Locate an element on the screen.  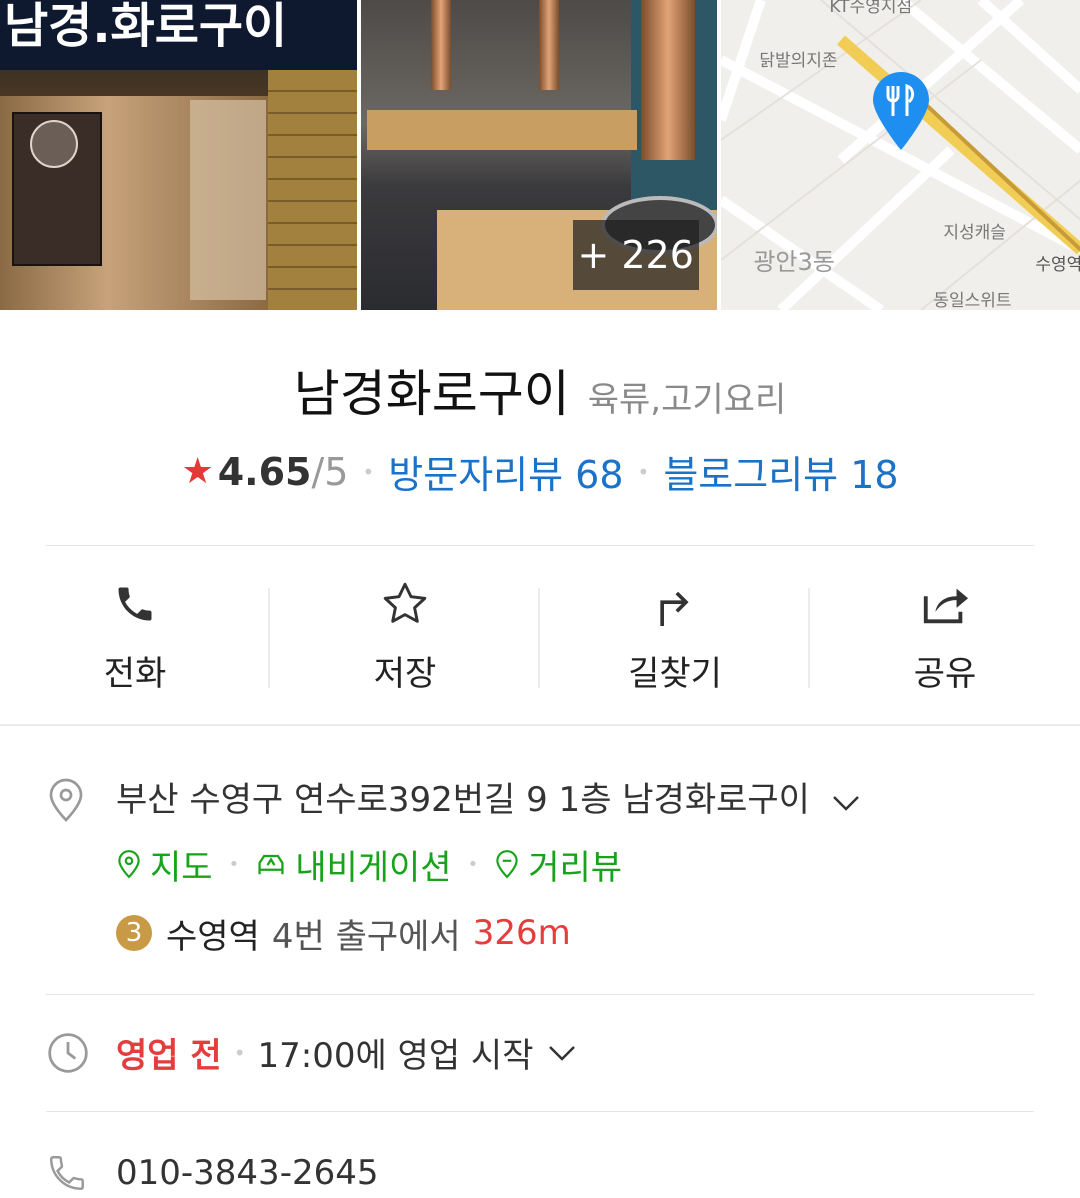
phone-number: 010-3843-2645 is located at coordinates (247, 1173).